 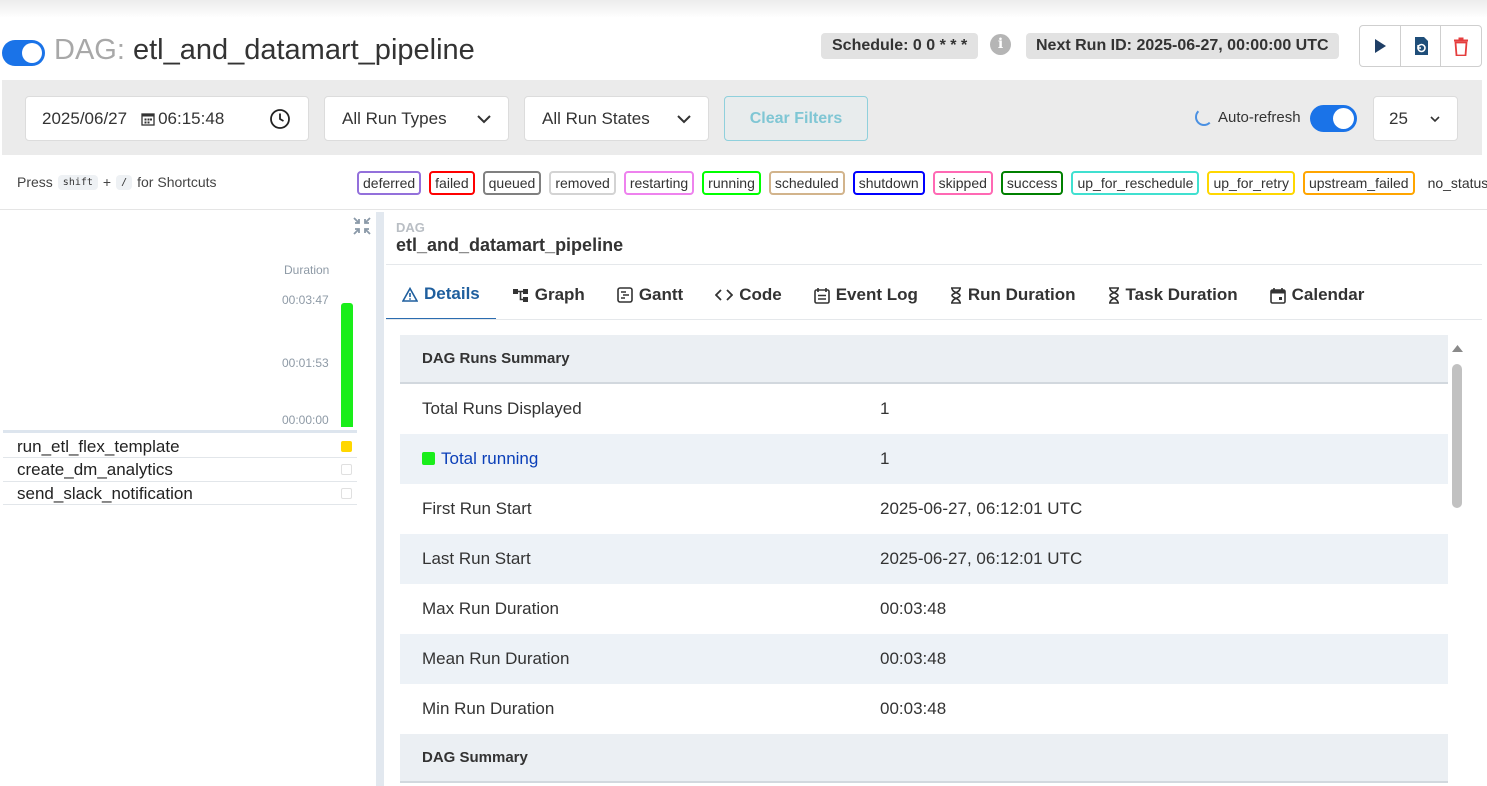 I want to click on dag-pause-toggle, so click(x=23, y=53).